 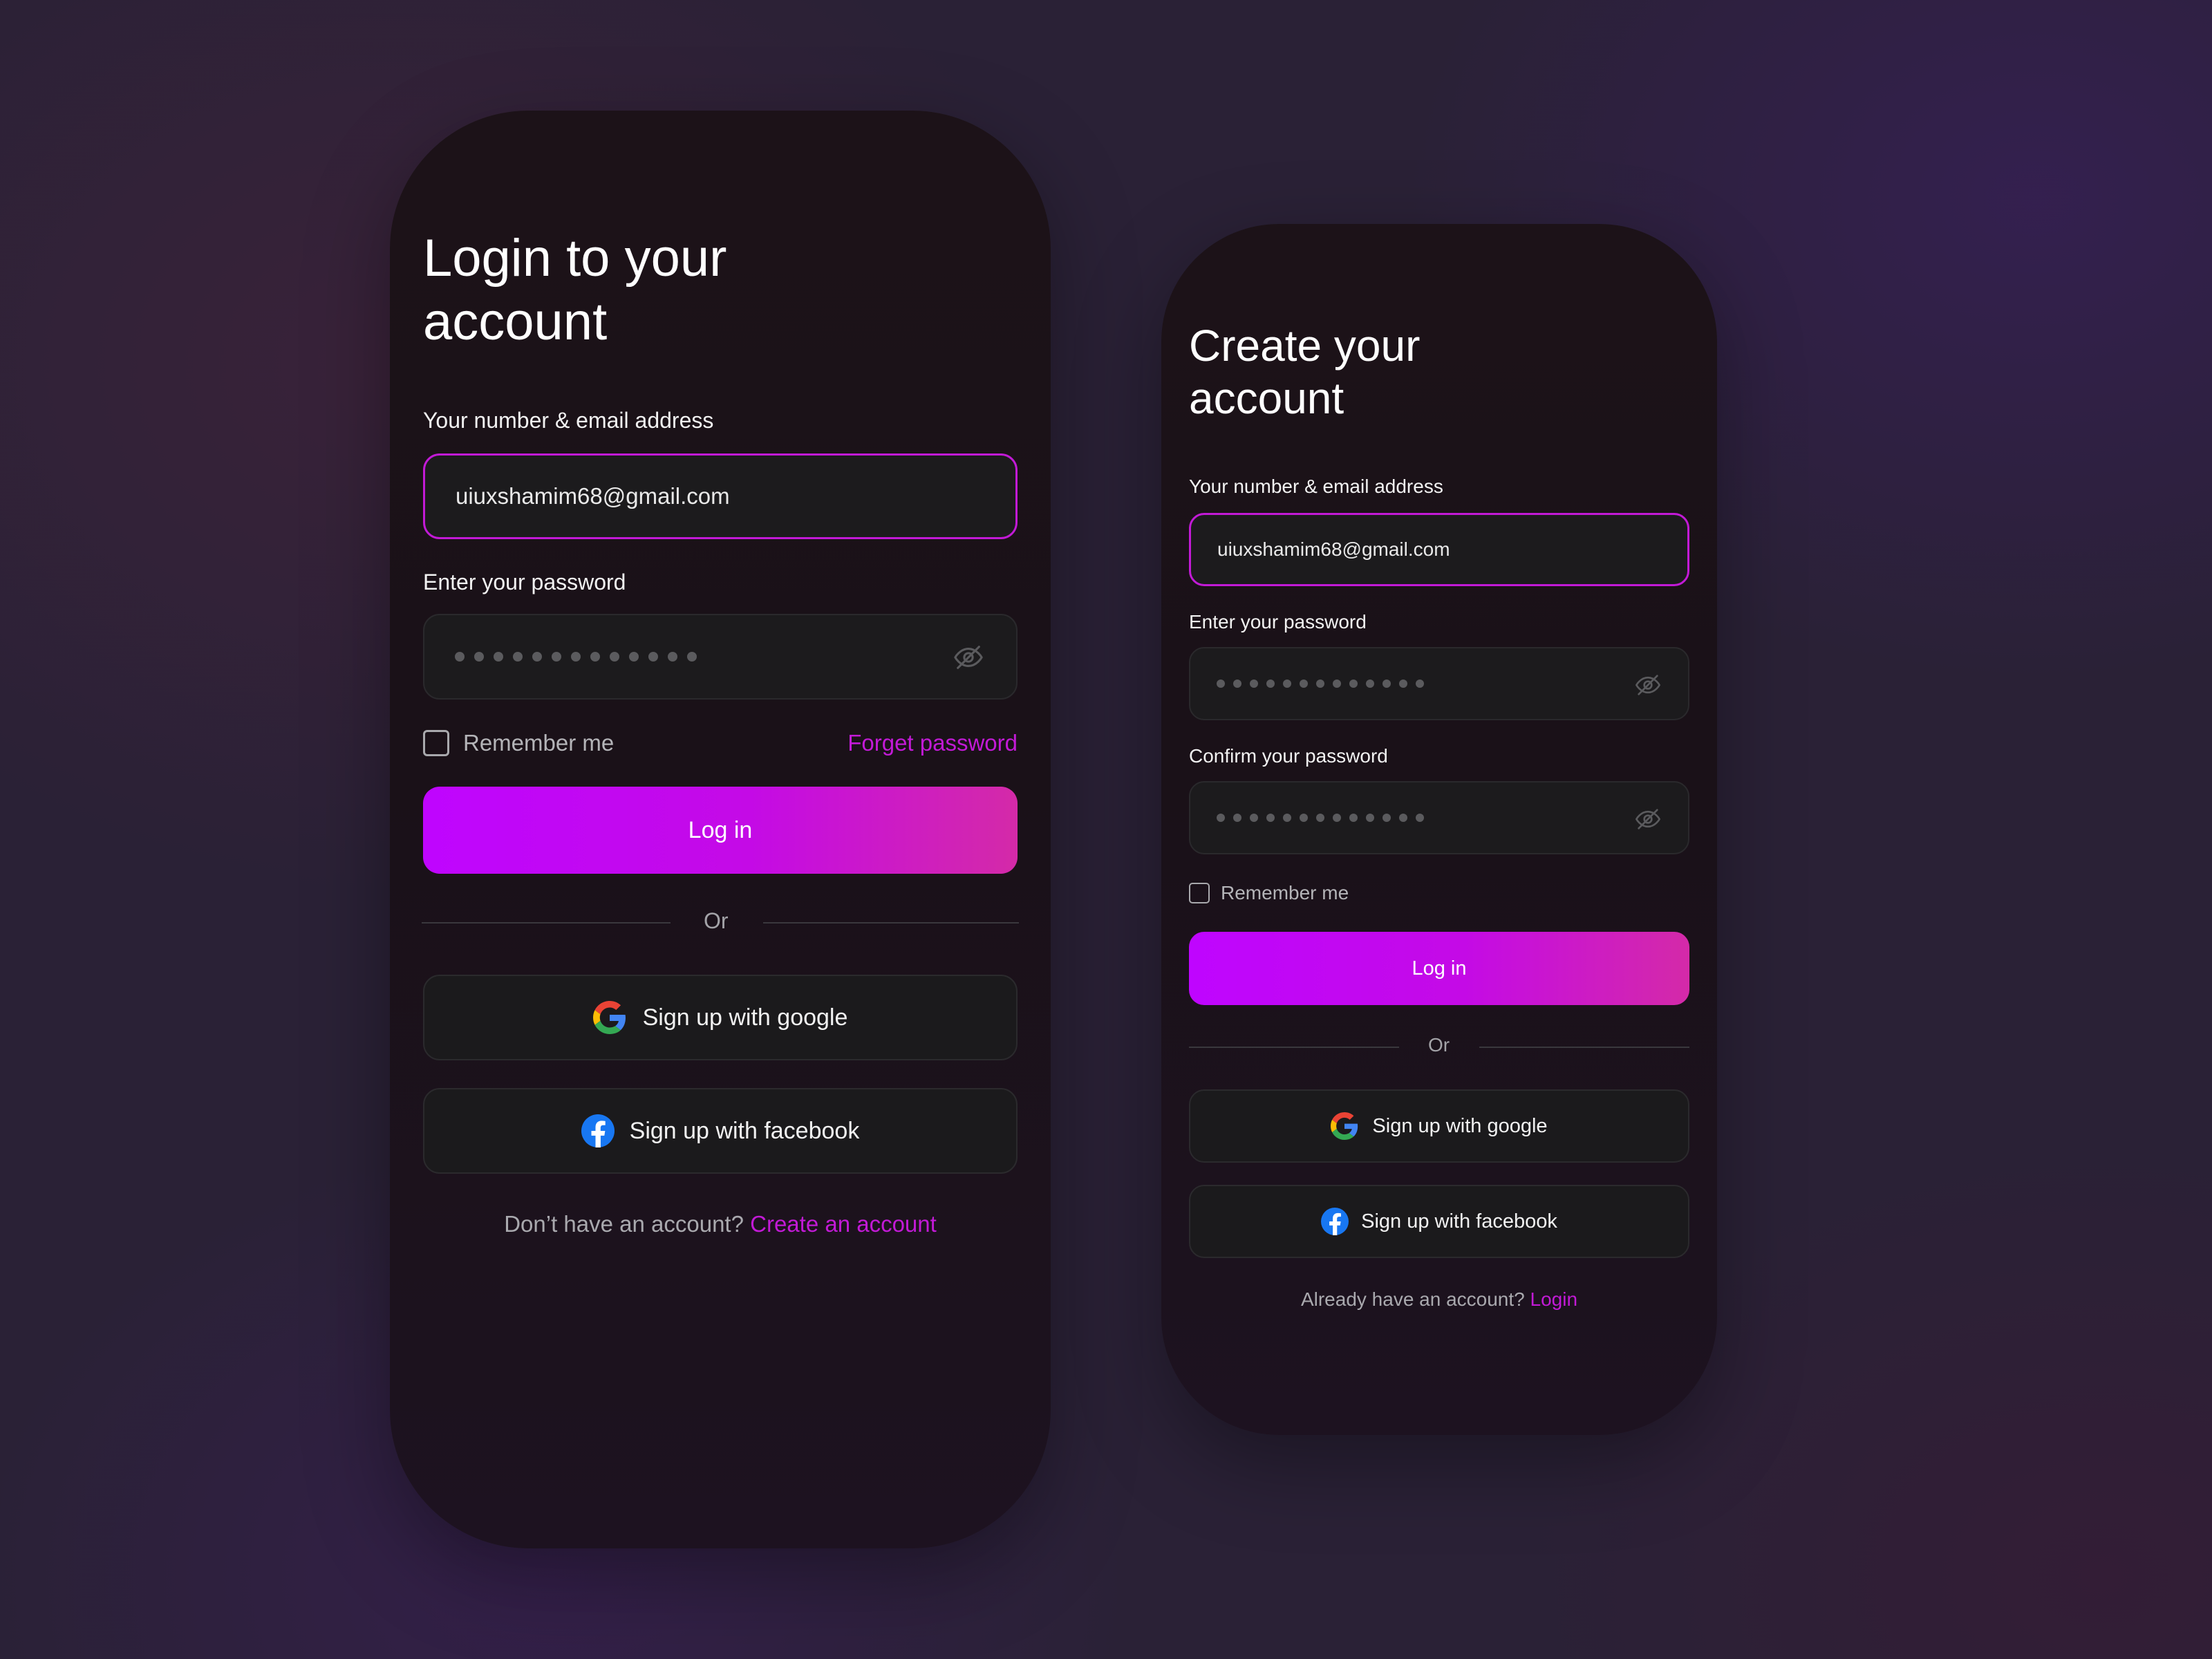 I want to click on signup-password-field, so click(x=1439, y=684).